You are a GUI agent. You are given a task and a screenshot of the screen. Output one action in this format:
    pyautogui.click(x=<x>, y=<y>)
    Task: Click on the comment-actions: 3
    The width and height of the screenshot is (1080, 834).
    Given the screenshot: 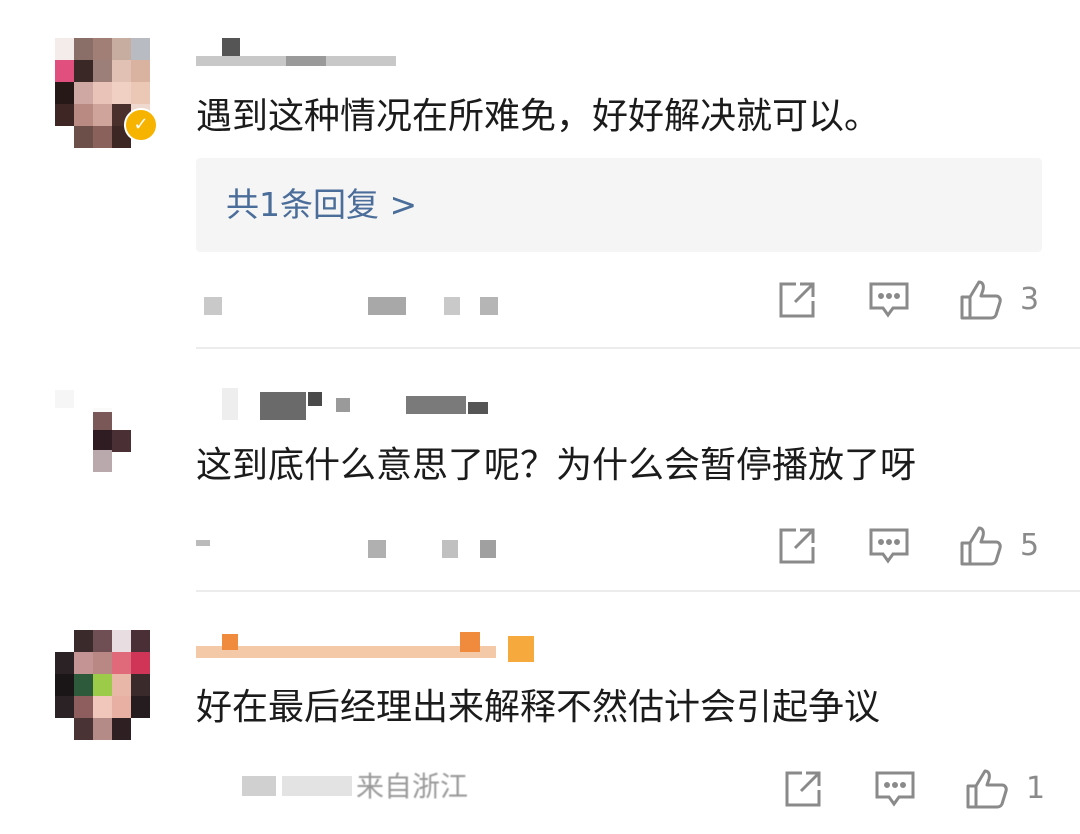 What is the action you would take?
    pyautogui.click(x=920, y=303)
    